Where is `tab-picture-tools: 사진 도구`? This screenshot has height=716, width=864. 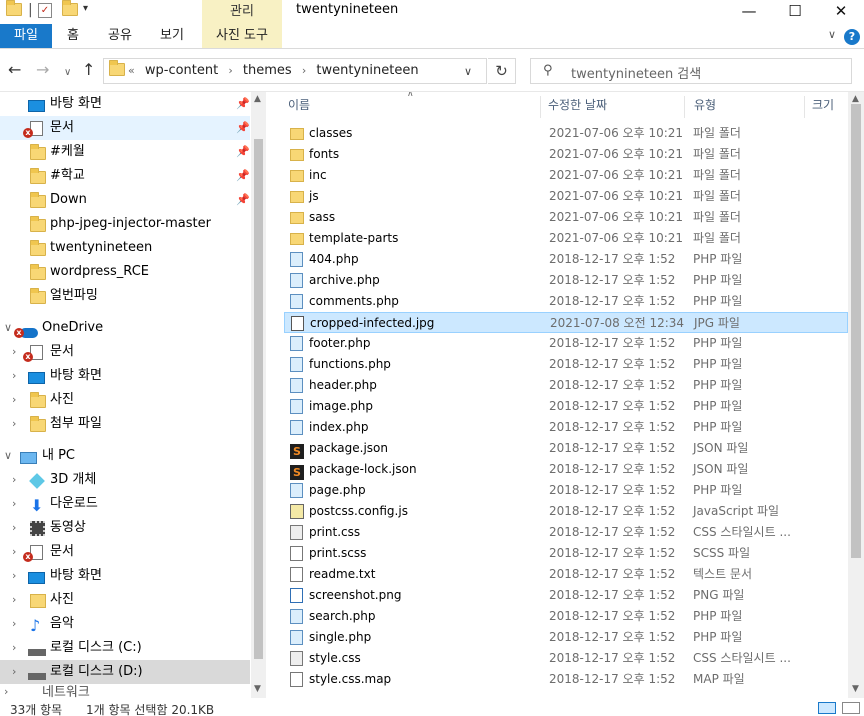 tab-picture-tools: 사진 도구 is located at coordinates (242, 36).